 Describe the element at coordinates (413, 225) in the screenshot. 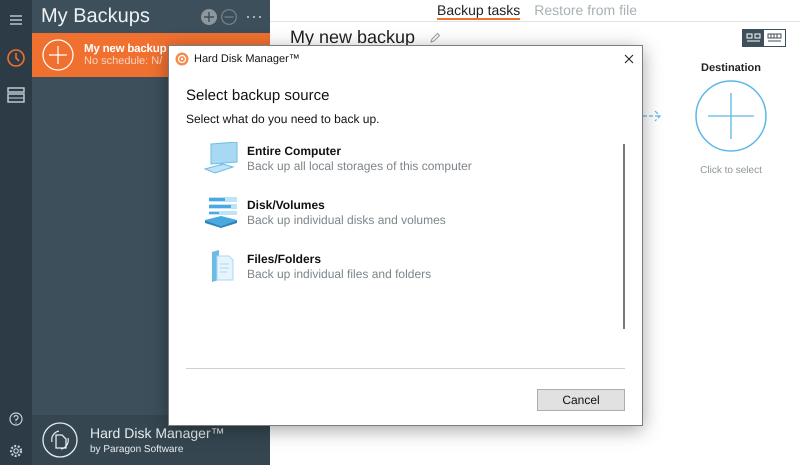

I see `source-option: Disk/Volumes Back up individual disks and volumes` at that location.